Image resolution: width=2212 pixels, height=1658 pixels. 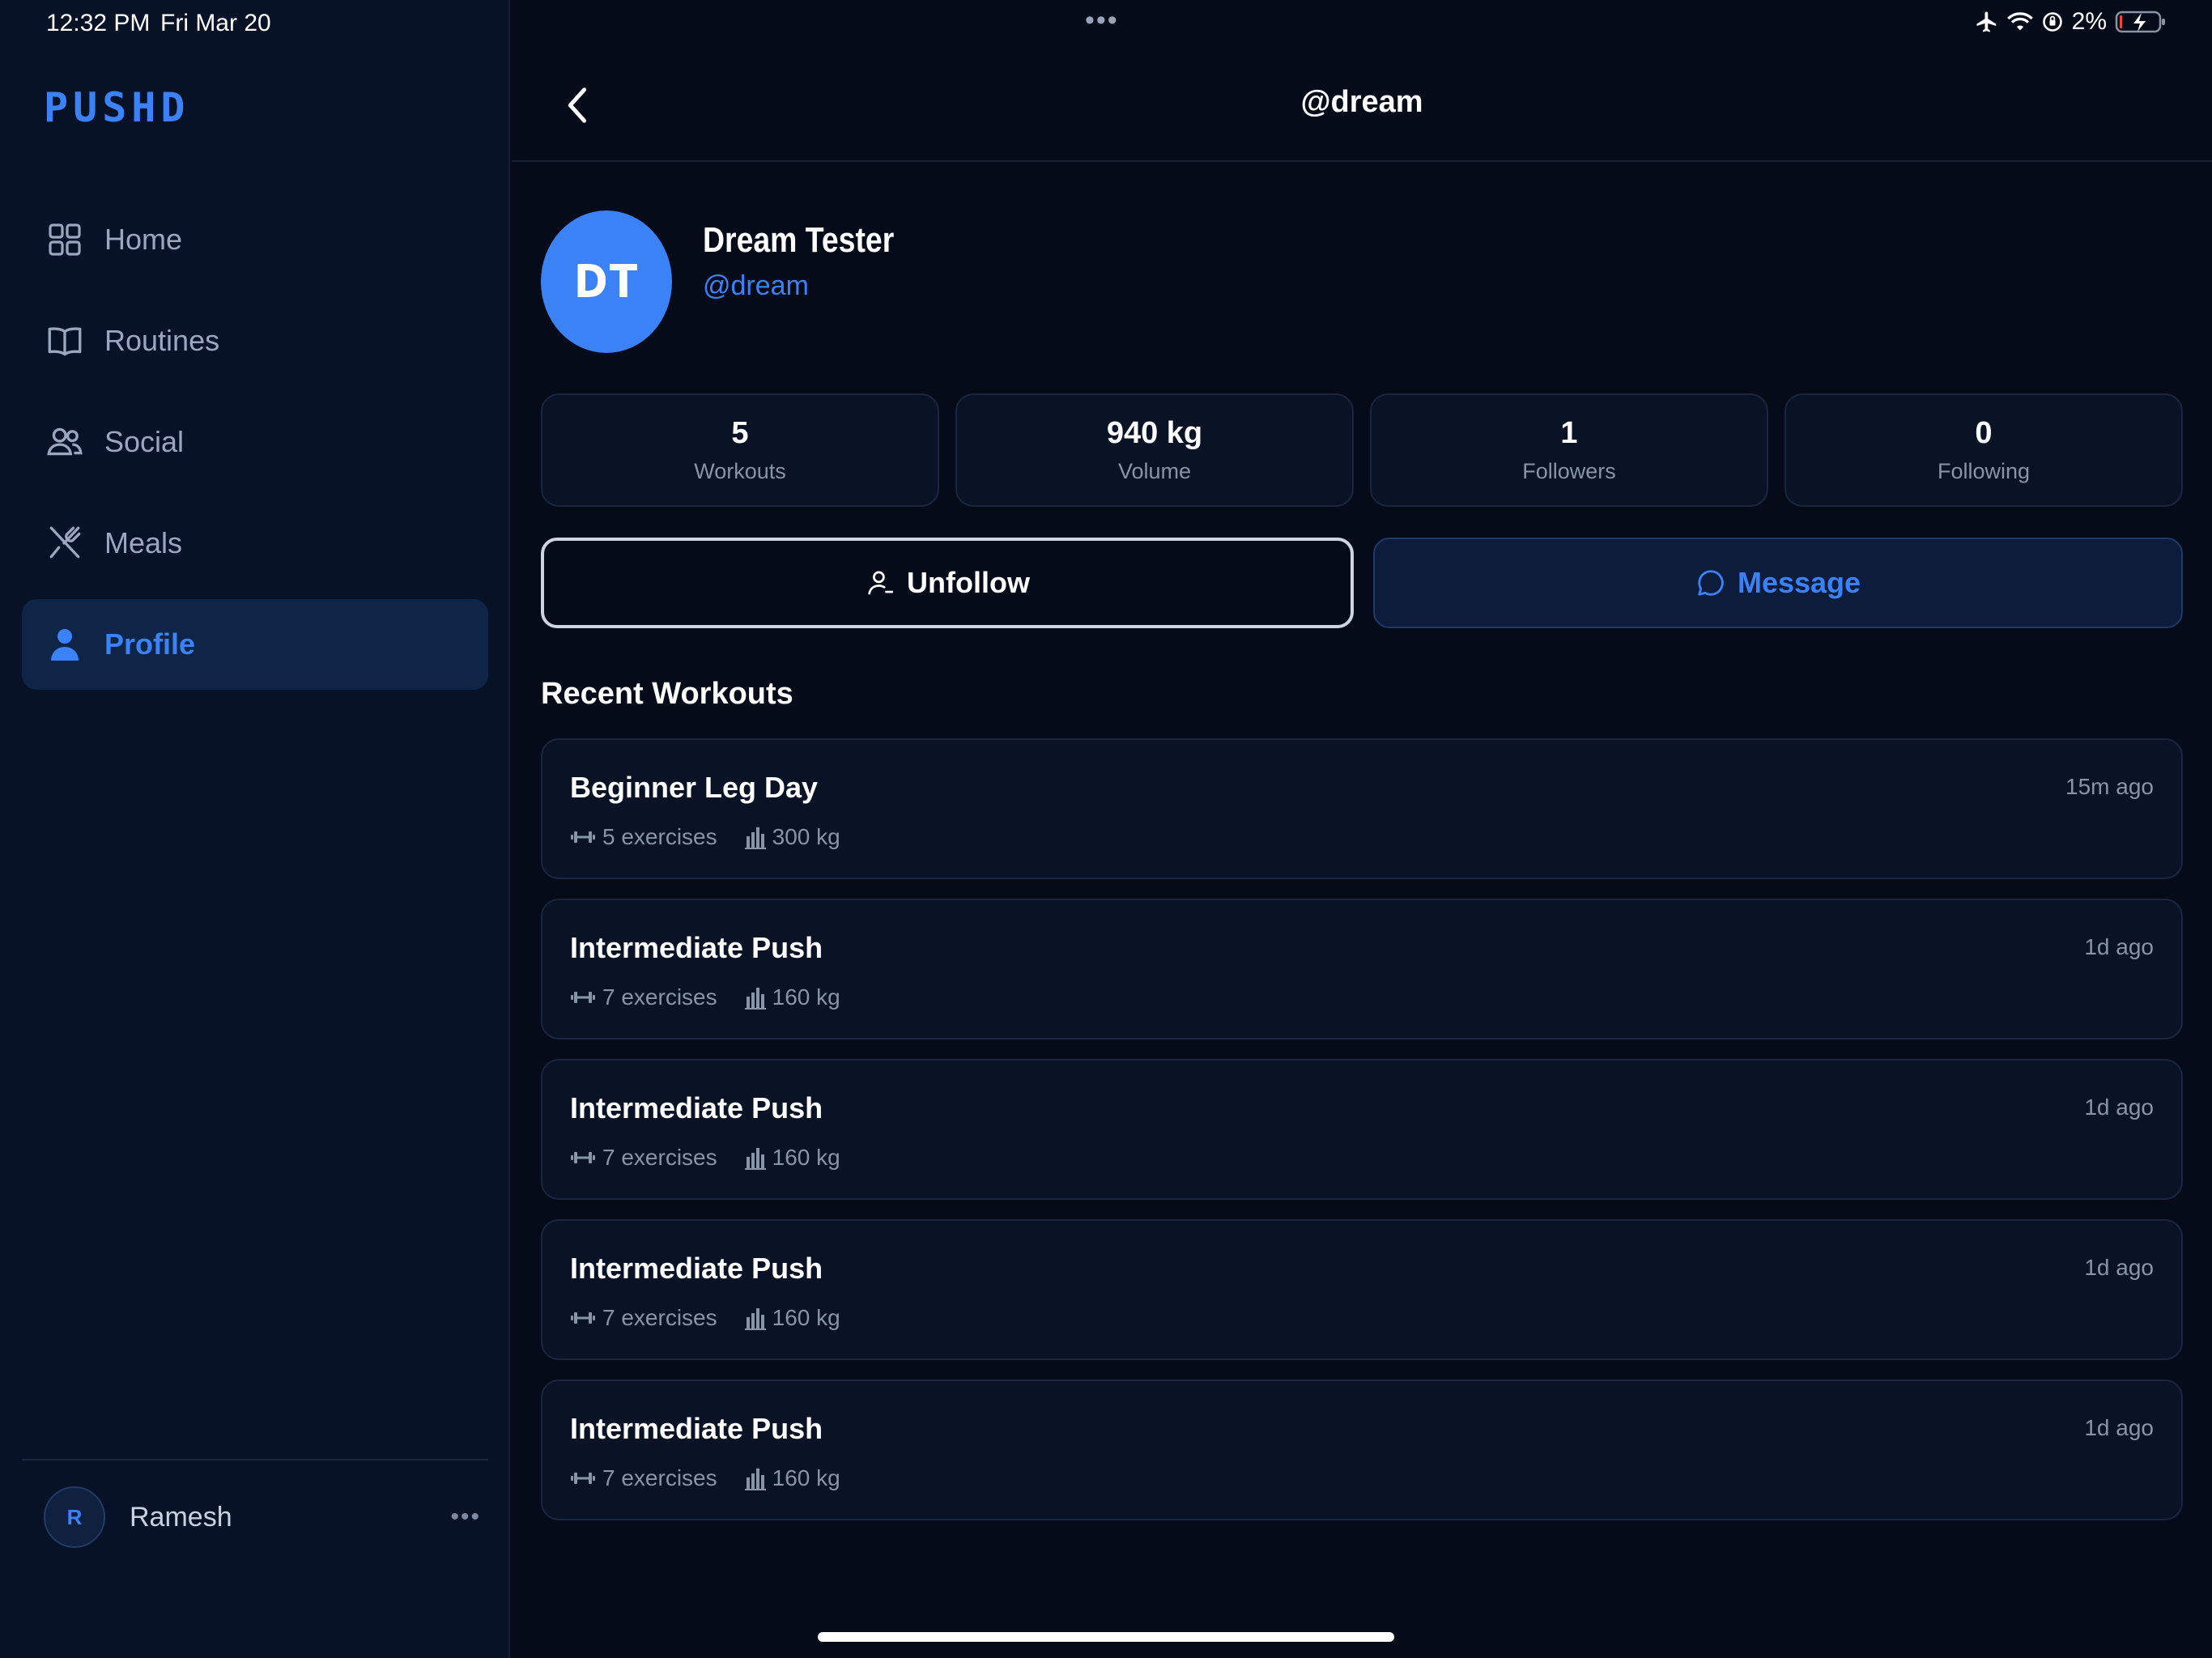 I want to click on message-button: Message, so click(x=1778, y=583).